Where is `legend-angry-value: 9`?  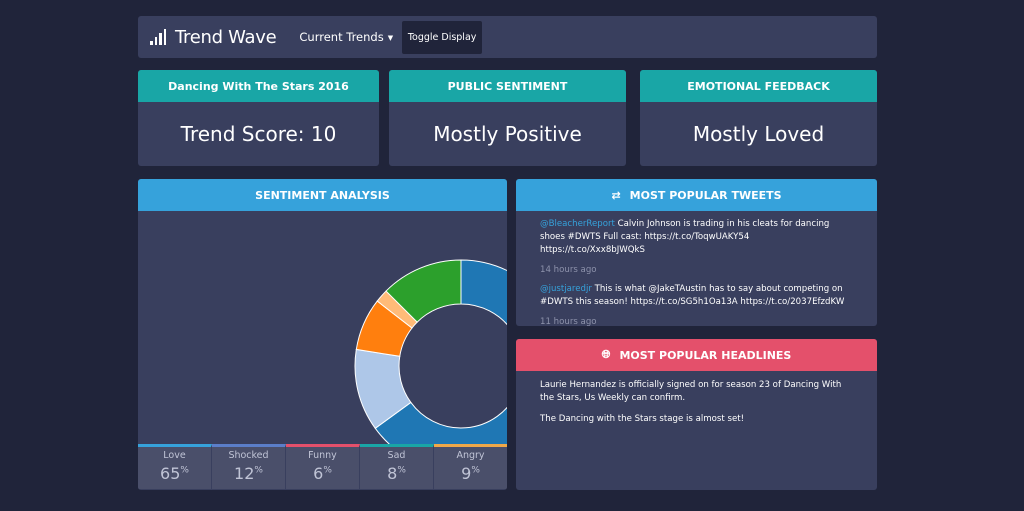
legend-angry-value: 9 is located at coordinates (466, 473).